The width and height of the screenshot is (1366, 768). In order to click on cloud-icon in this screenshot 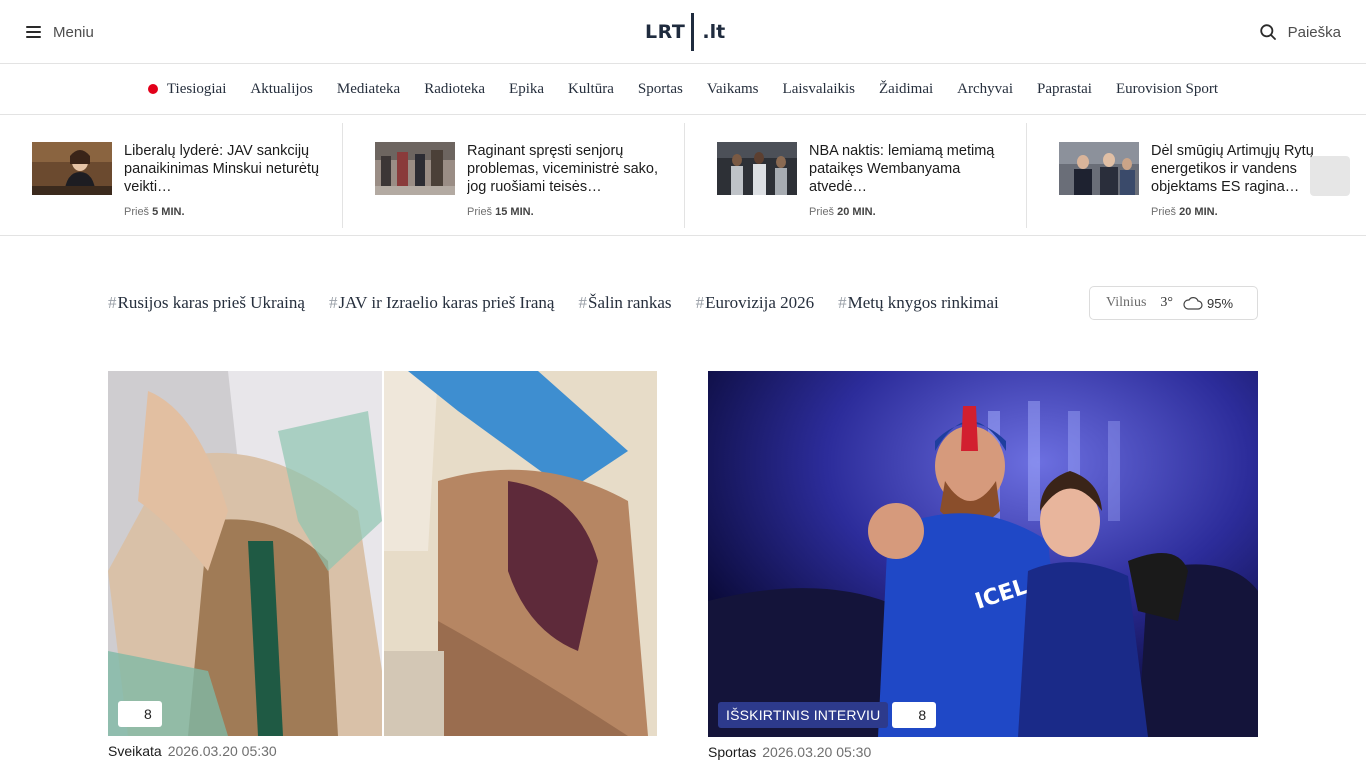, I will do `click(1193, 303)`.